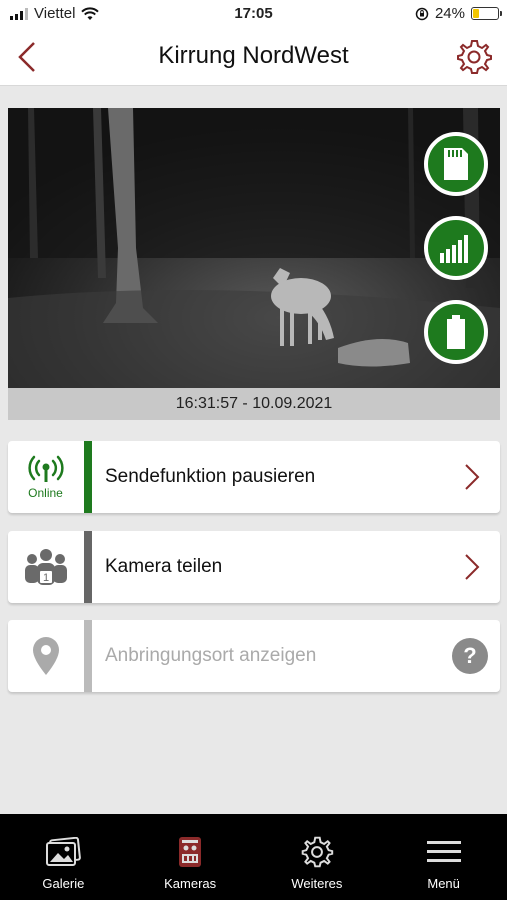  I want to click on show-location-label: Anbringungsort anzeigen, so click(211, 655).